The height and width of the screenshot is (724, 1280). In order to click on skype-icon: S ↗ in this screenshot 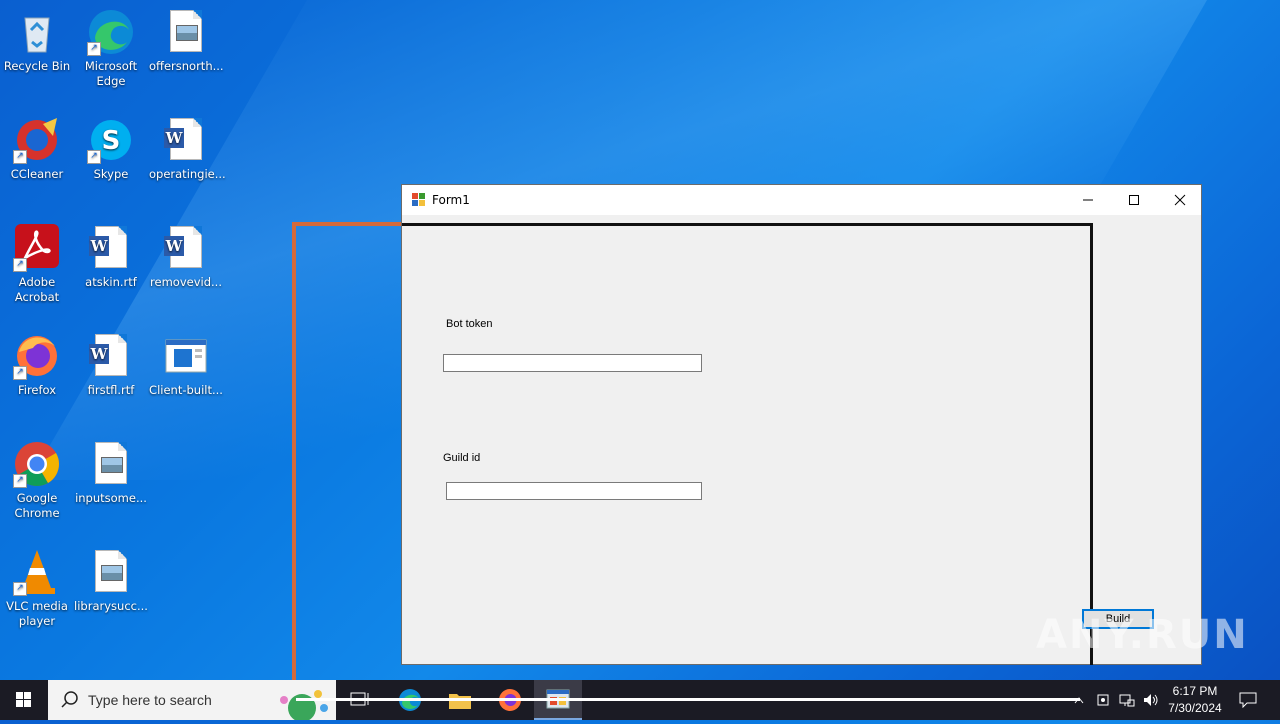, I will do `click(111, 140)`.